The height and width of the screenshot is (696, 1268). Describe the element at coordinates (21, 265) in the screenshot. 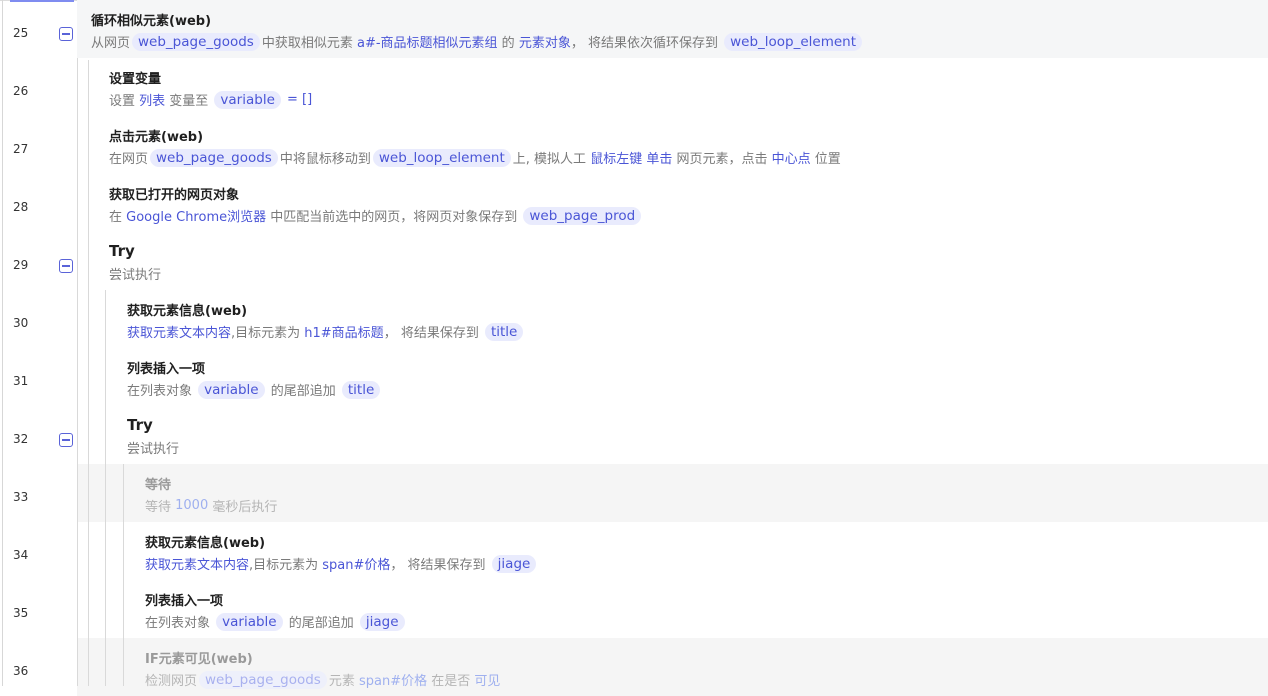

I see `line-number: 29` at that location.